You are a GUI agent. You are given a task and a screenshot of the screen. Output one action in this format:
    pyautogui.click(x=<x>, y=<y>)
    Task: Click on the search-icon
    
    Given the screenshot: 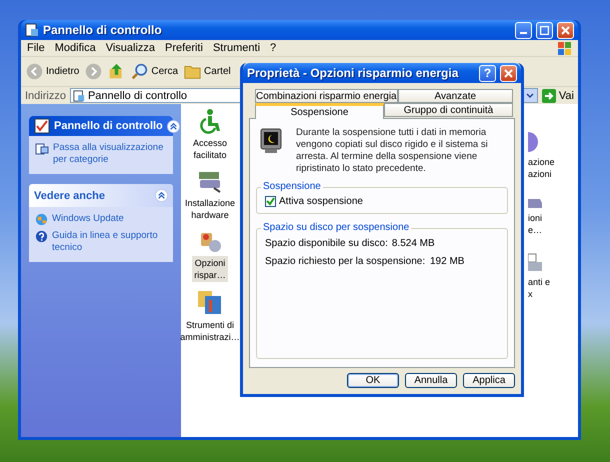 What is the action you would take?
    pyautogui.click(x=139, y=71)
    